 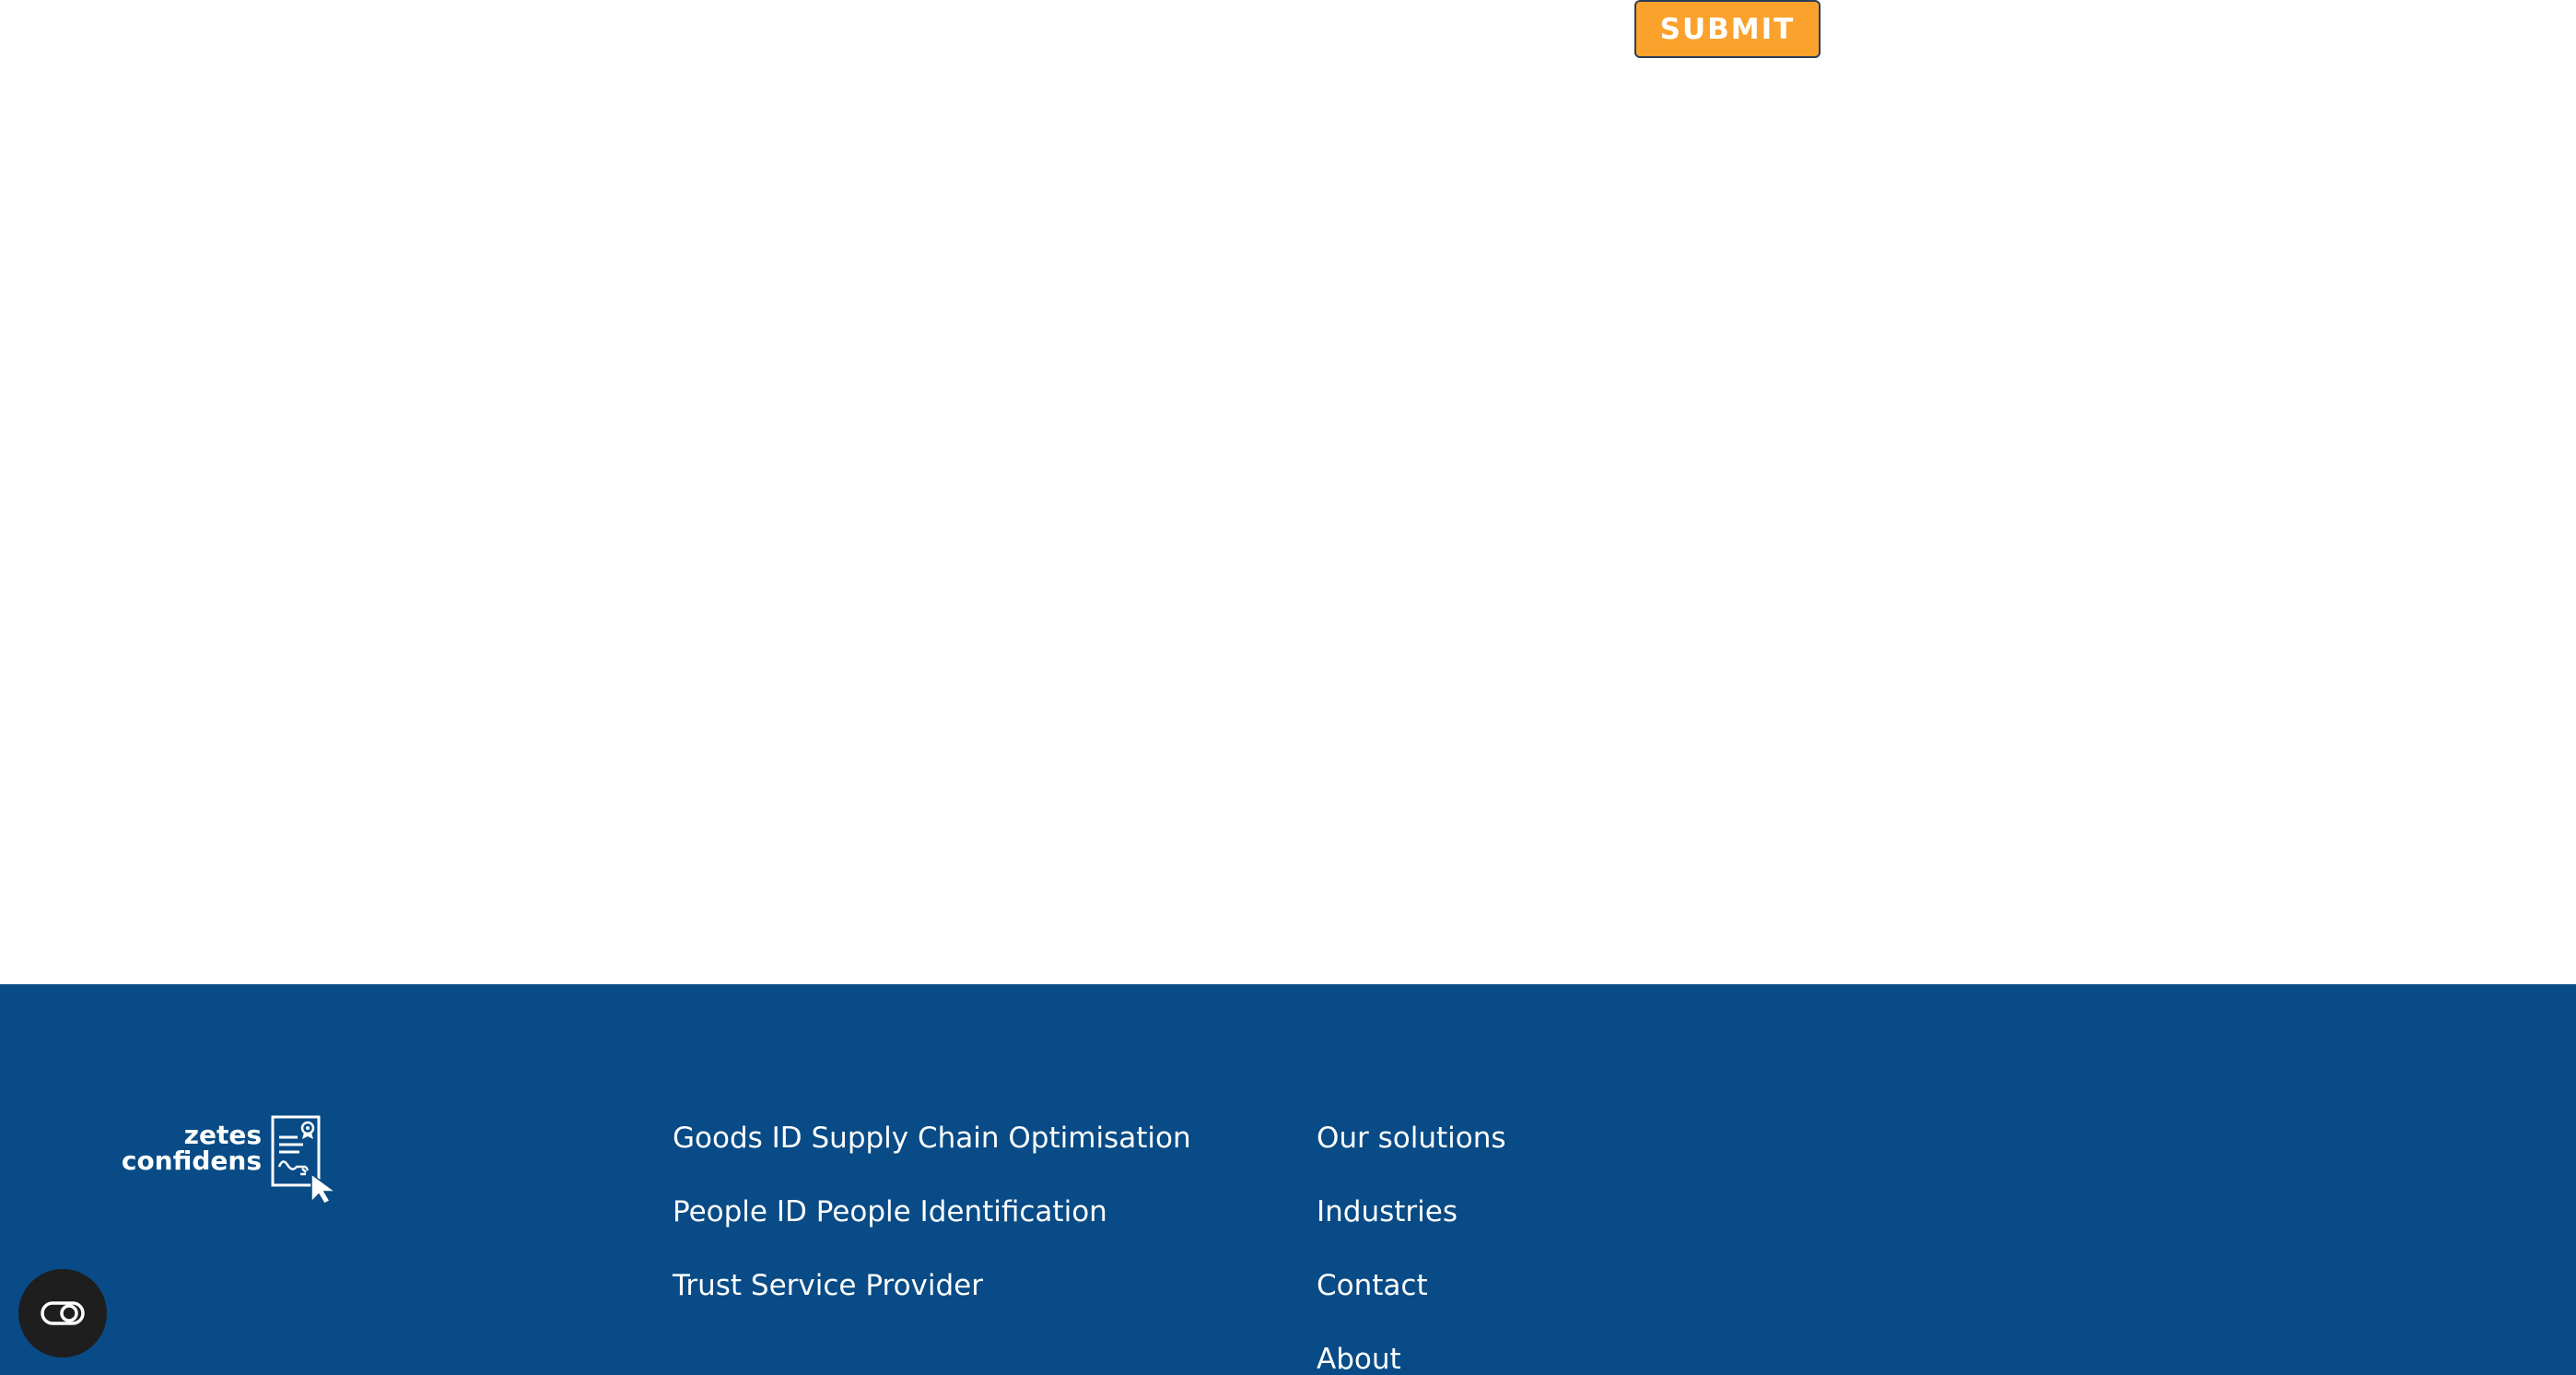 I want to click on footer-column-company: Our solutions Industries Contact About, so click(x=1411, y=1247).